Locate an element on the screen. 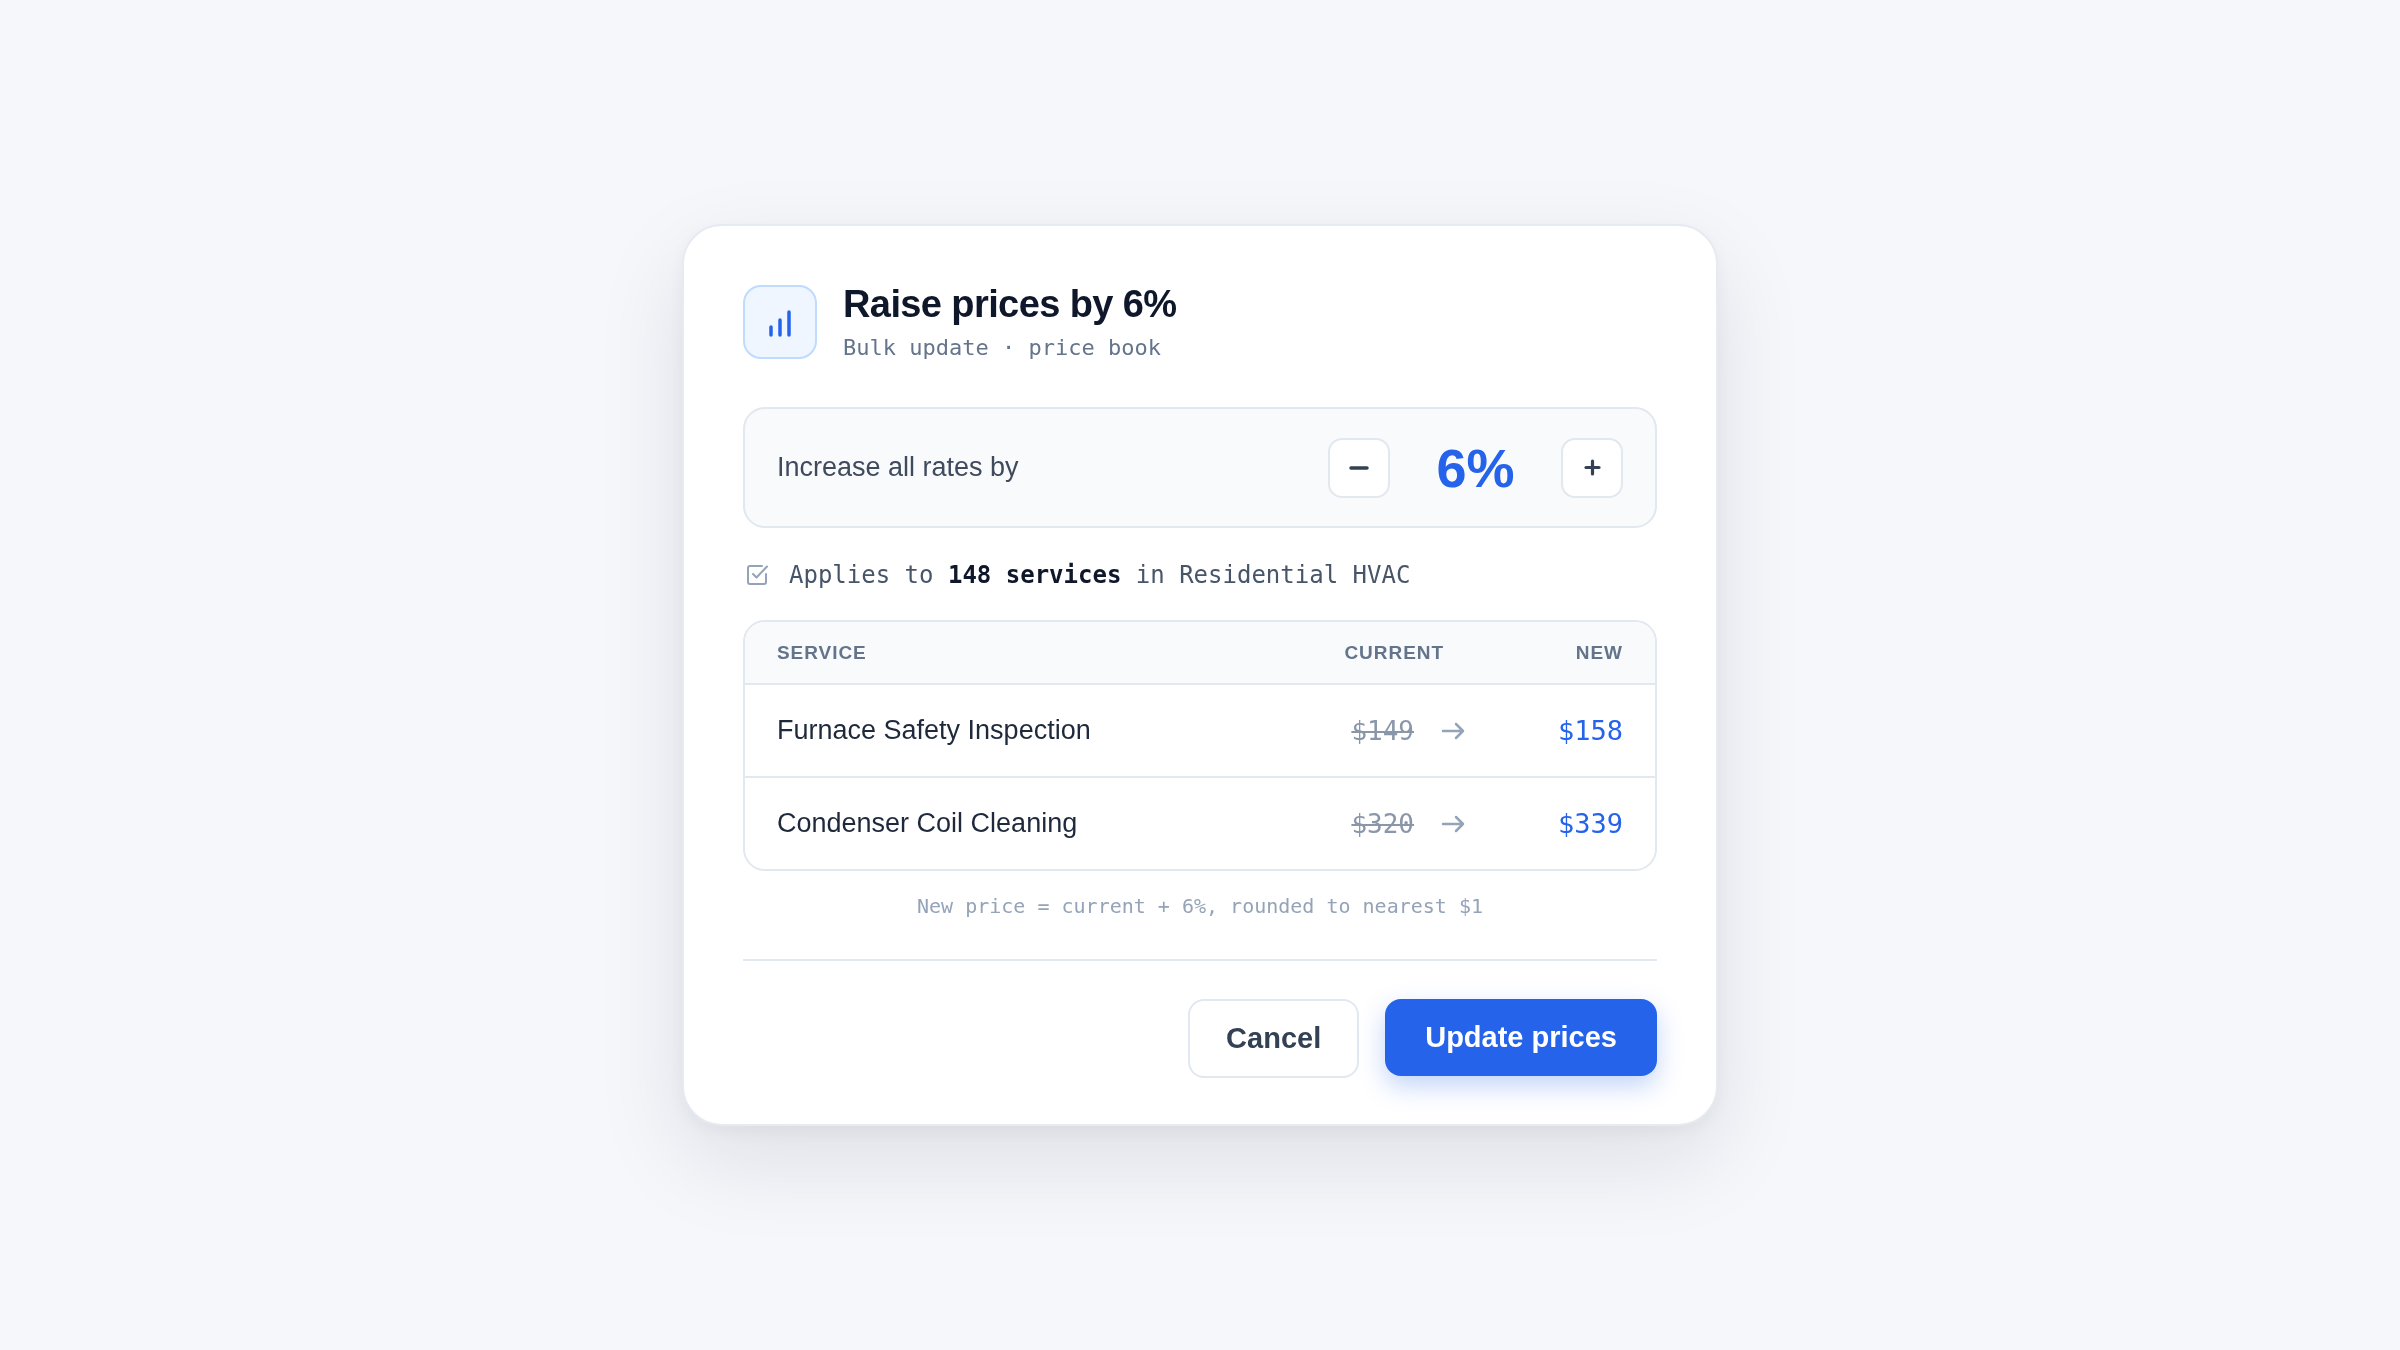 The height and width of the screenshot is (1350, 2400). current-price: $149 is located at coordinates (1382, 730).